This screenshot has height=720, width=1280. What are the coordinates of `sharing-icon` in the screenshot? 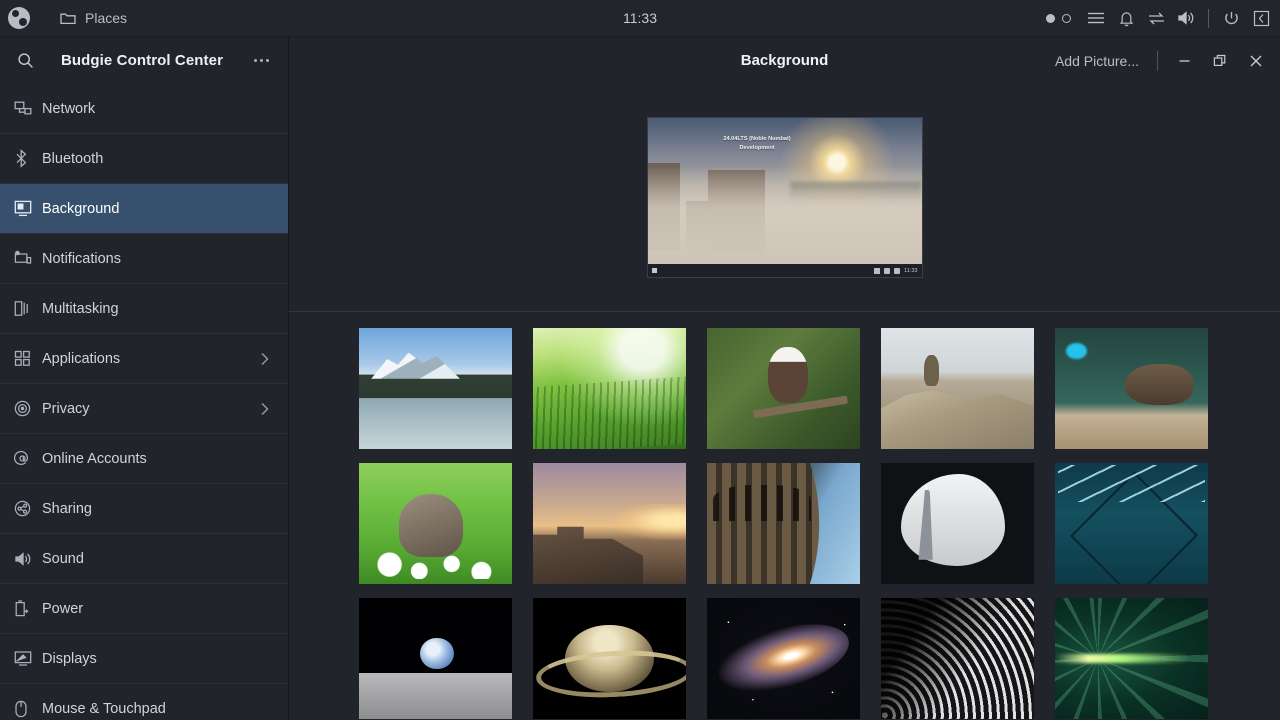 It's located at (28, 508).